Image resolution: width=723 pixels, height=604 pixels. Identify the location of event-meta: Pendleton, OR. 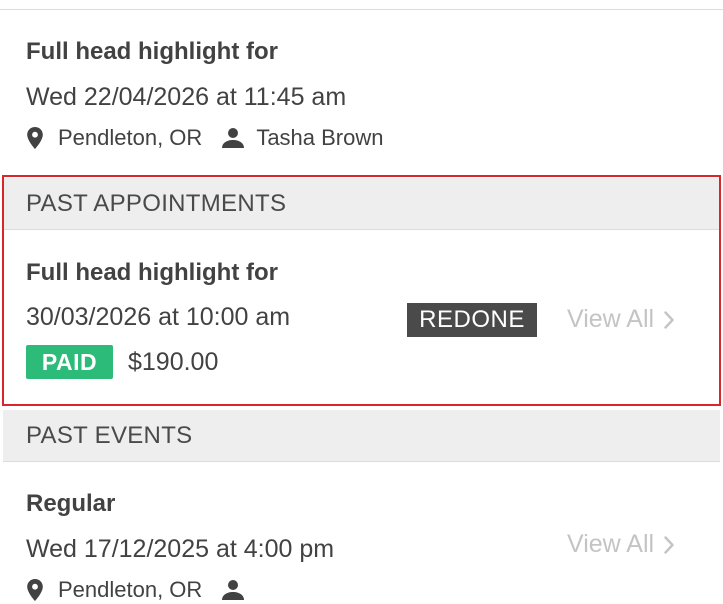
(180, 590).